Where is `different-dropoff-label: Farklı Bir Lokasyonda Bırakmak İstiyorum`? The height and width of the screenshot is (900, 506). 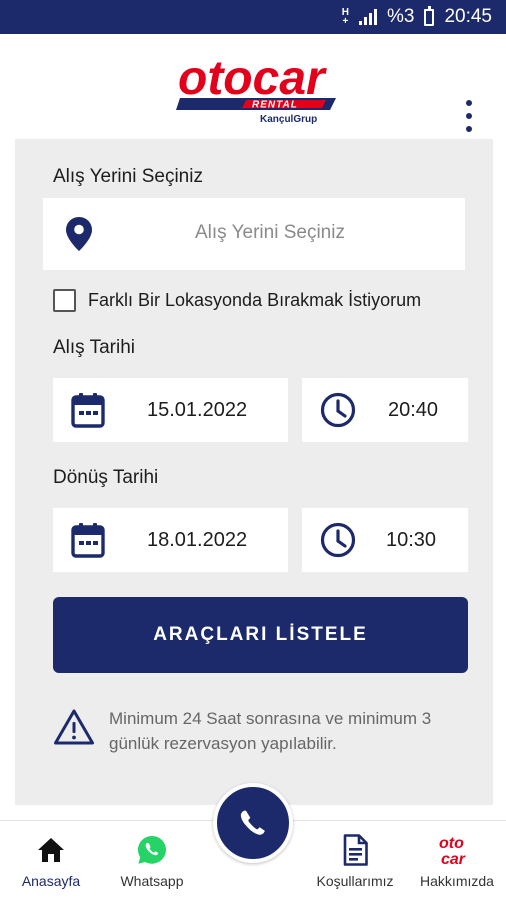 different-dropoff-label: Farklı Bir Lokasyonda Bırakmak İstiyorum is located at coordinates (255, 300).